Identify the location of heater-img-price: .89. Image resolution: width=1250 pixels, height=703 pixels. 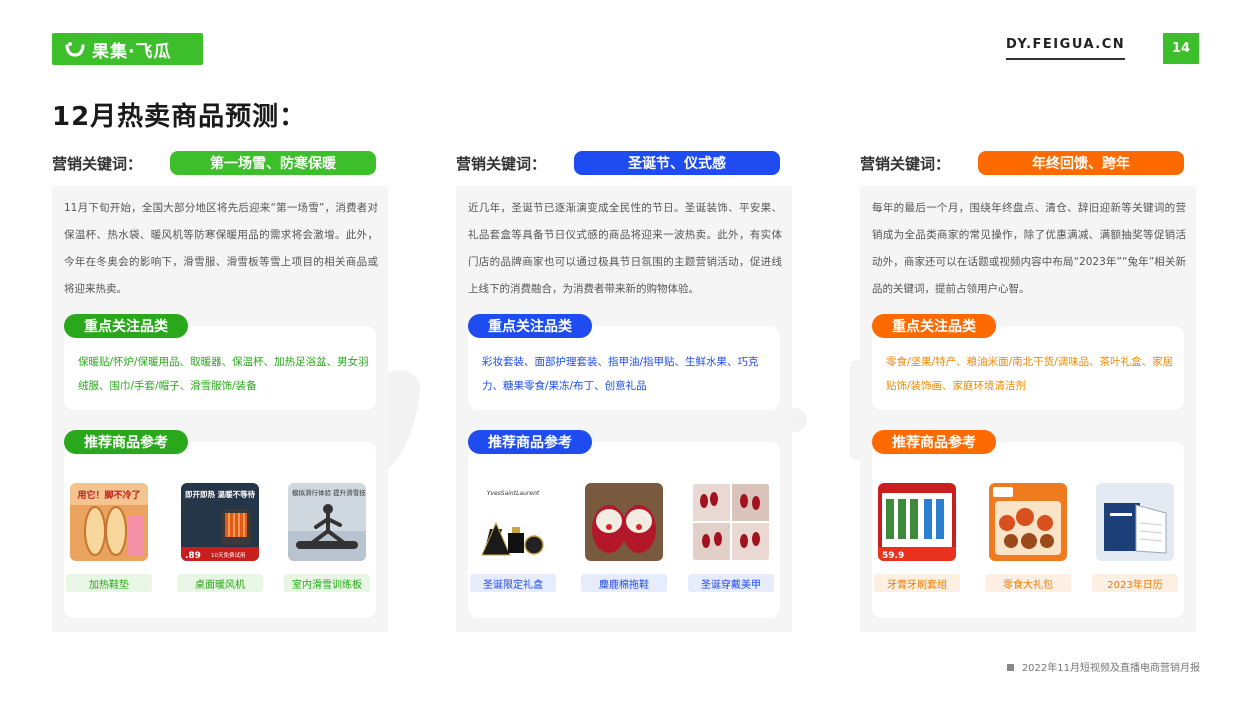
(193, 556).